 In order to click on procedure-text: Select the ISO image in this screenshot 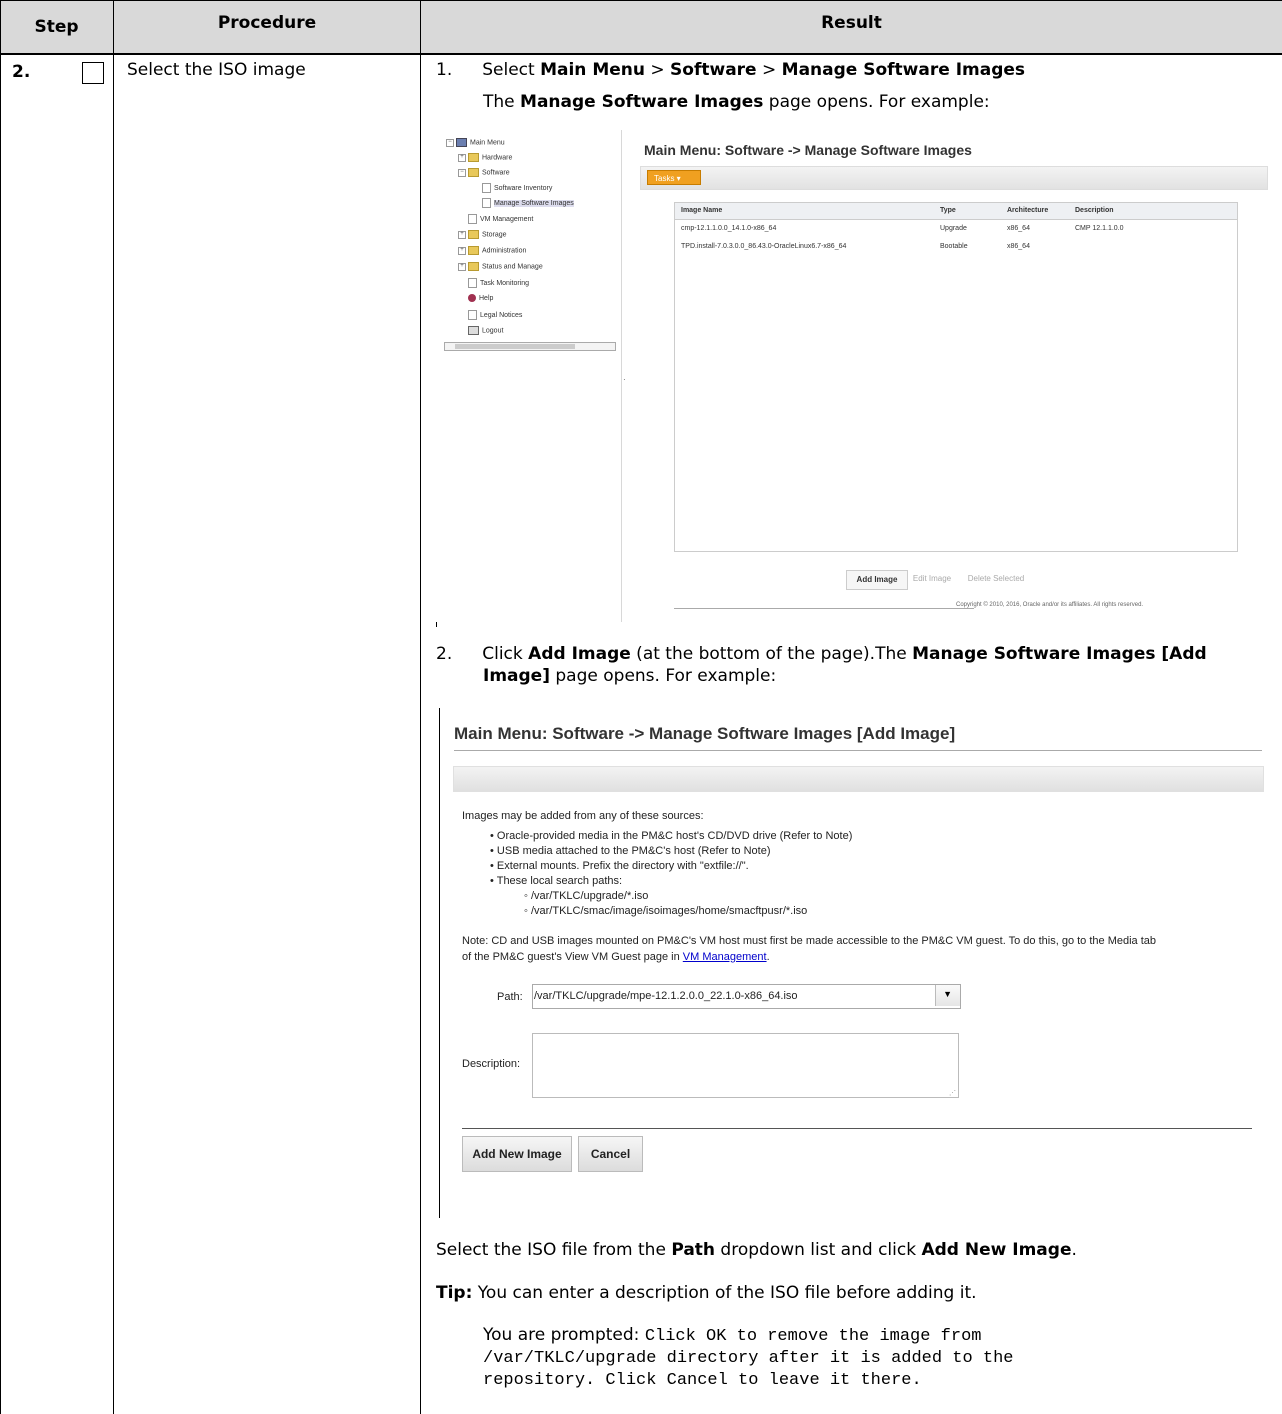, I will do `click(216, 70)`.